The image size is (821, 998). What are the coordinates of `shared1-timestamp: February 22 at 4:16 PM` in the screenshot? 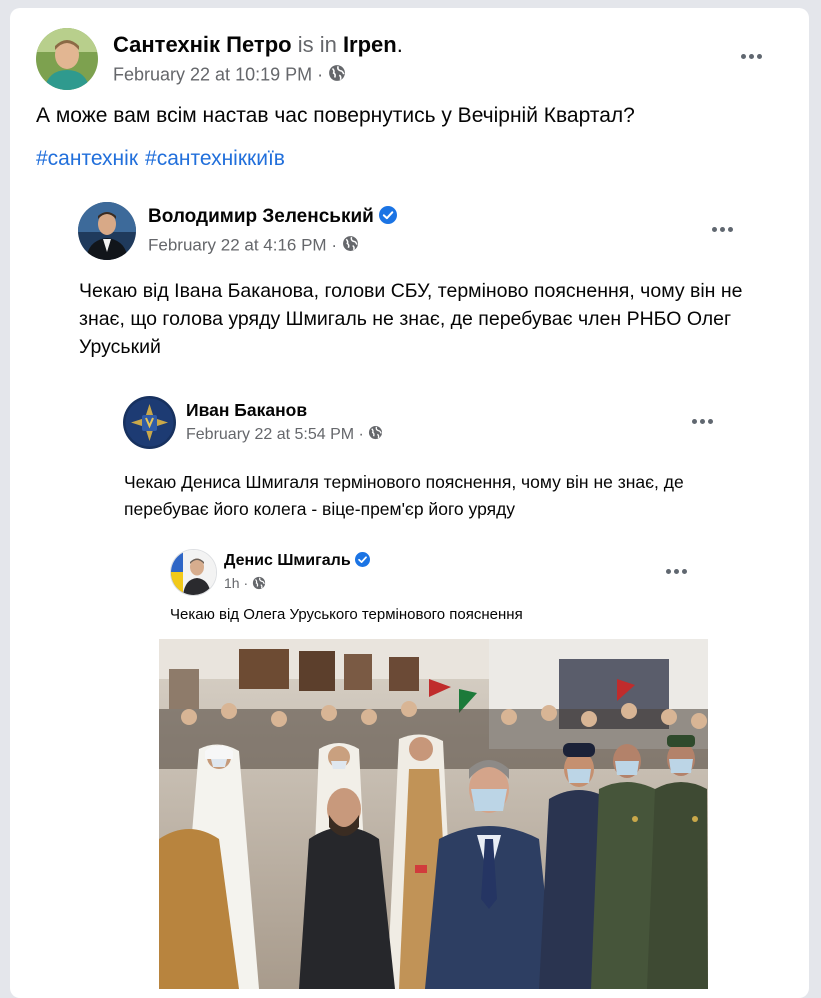 It's located at (237, 244).